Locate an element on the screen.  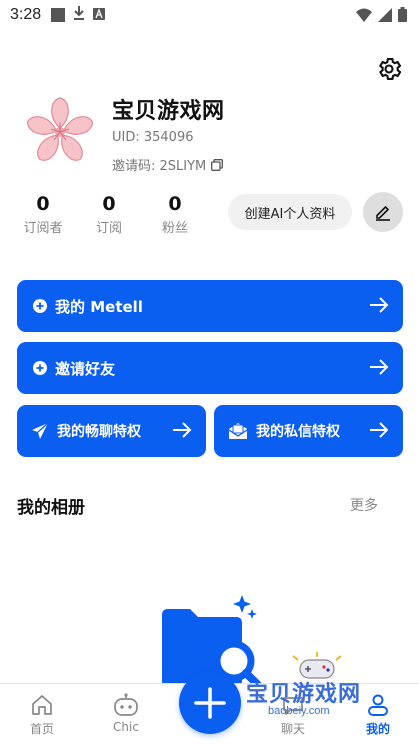
edit-profile-button is located at coordinates (383, 212).